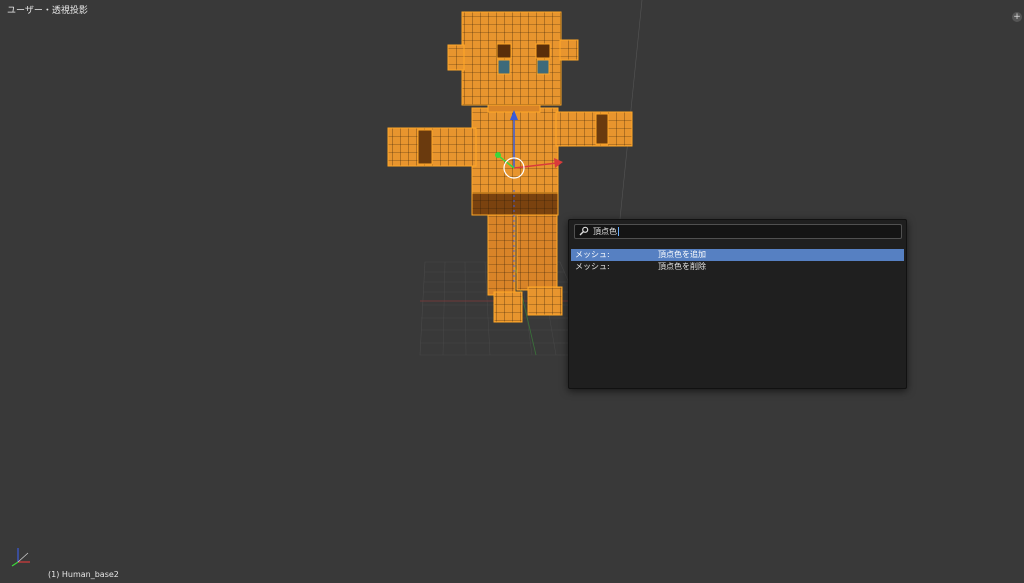 The image size is (1024, 583). I want to click on background-line, so click(631, 110).